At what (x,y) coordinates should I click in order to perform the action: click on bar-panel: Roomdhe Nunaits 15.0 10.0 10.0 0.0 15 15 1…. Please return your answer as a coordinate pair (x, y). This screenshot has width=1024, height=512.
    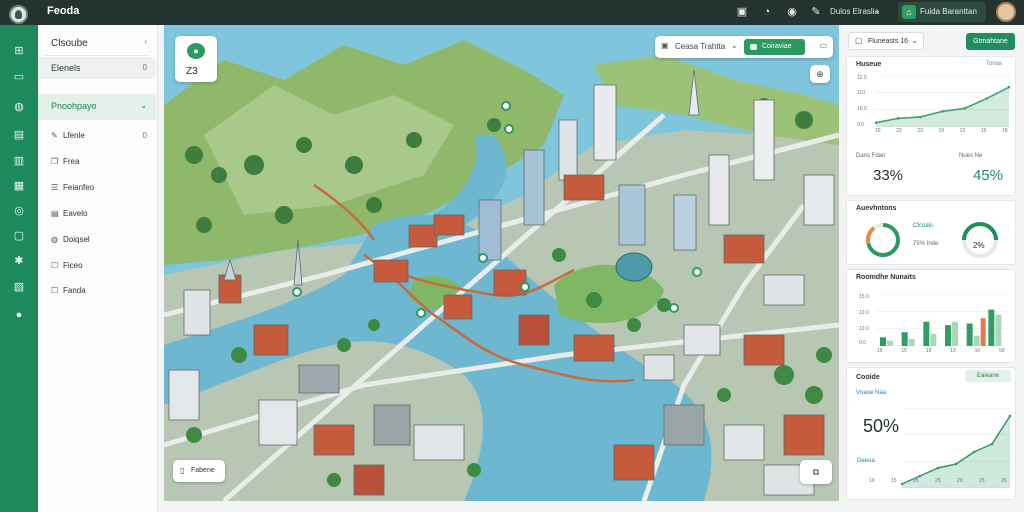
    Looking at the image, I should click on (931, 316).